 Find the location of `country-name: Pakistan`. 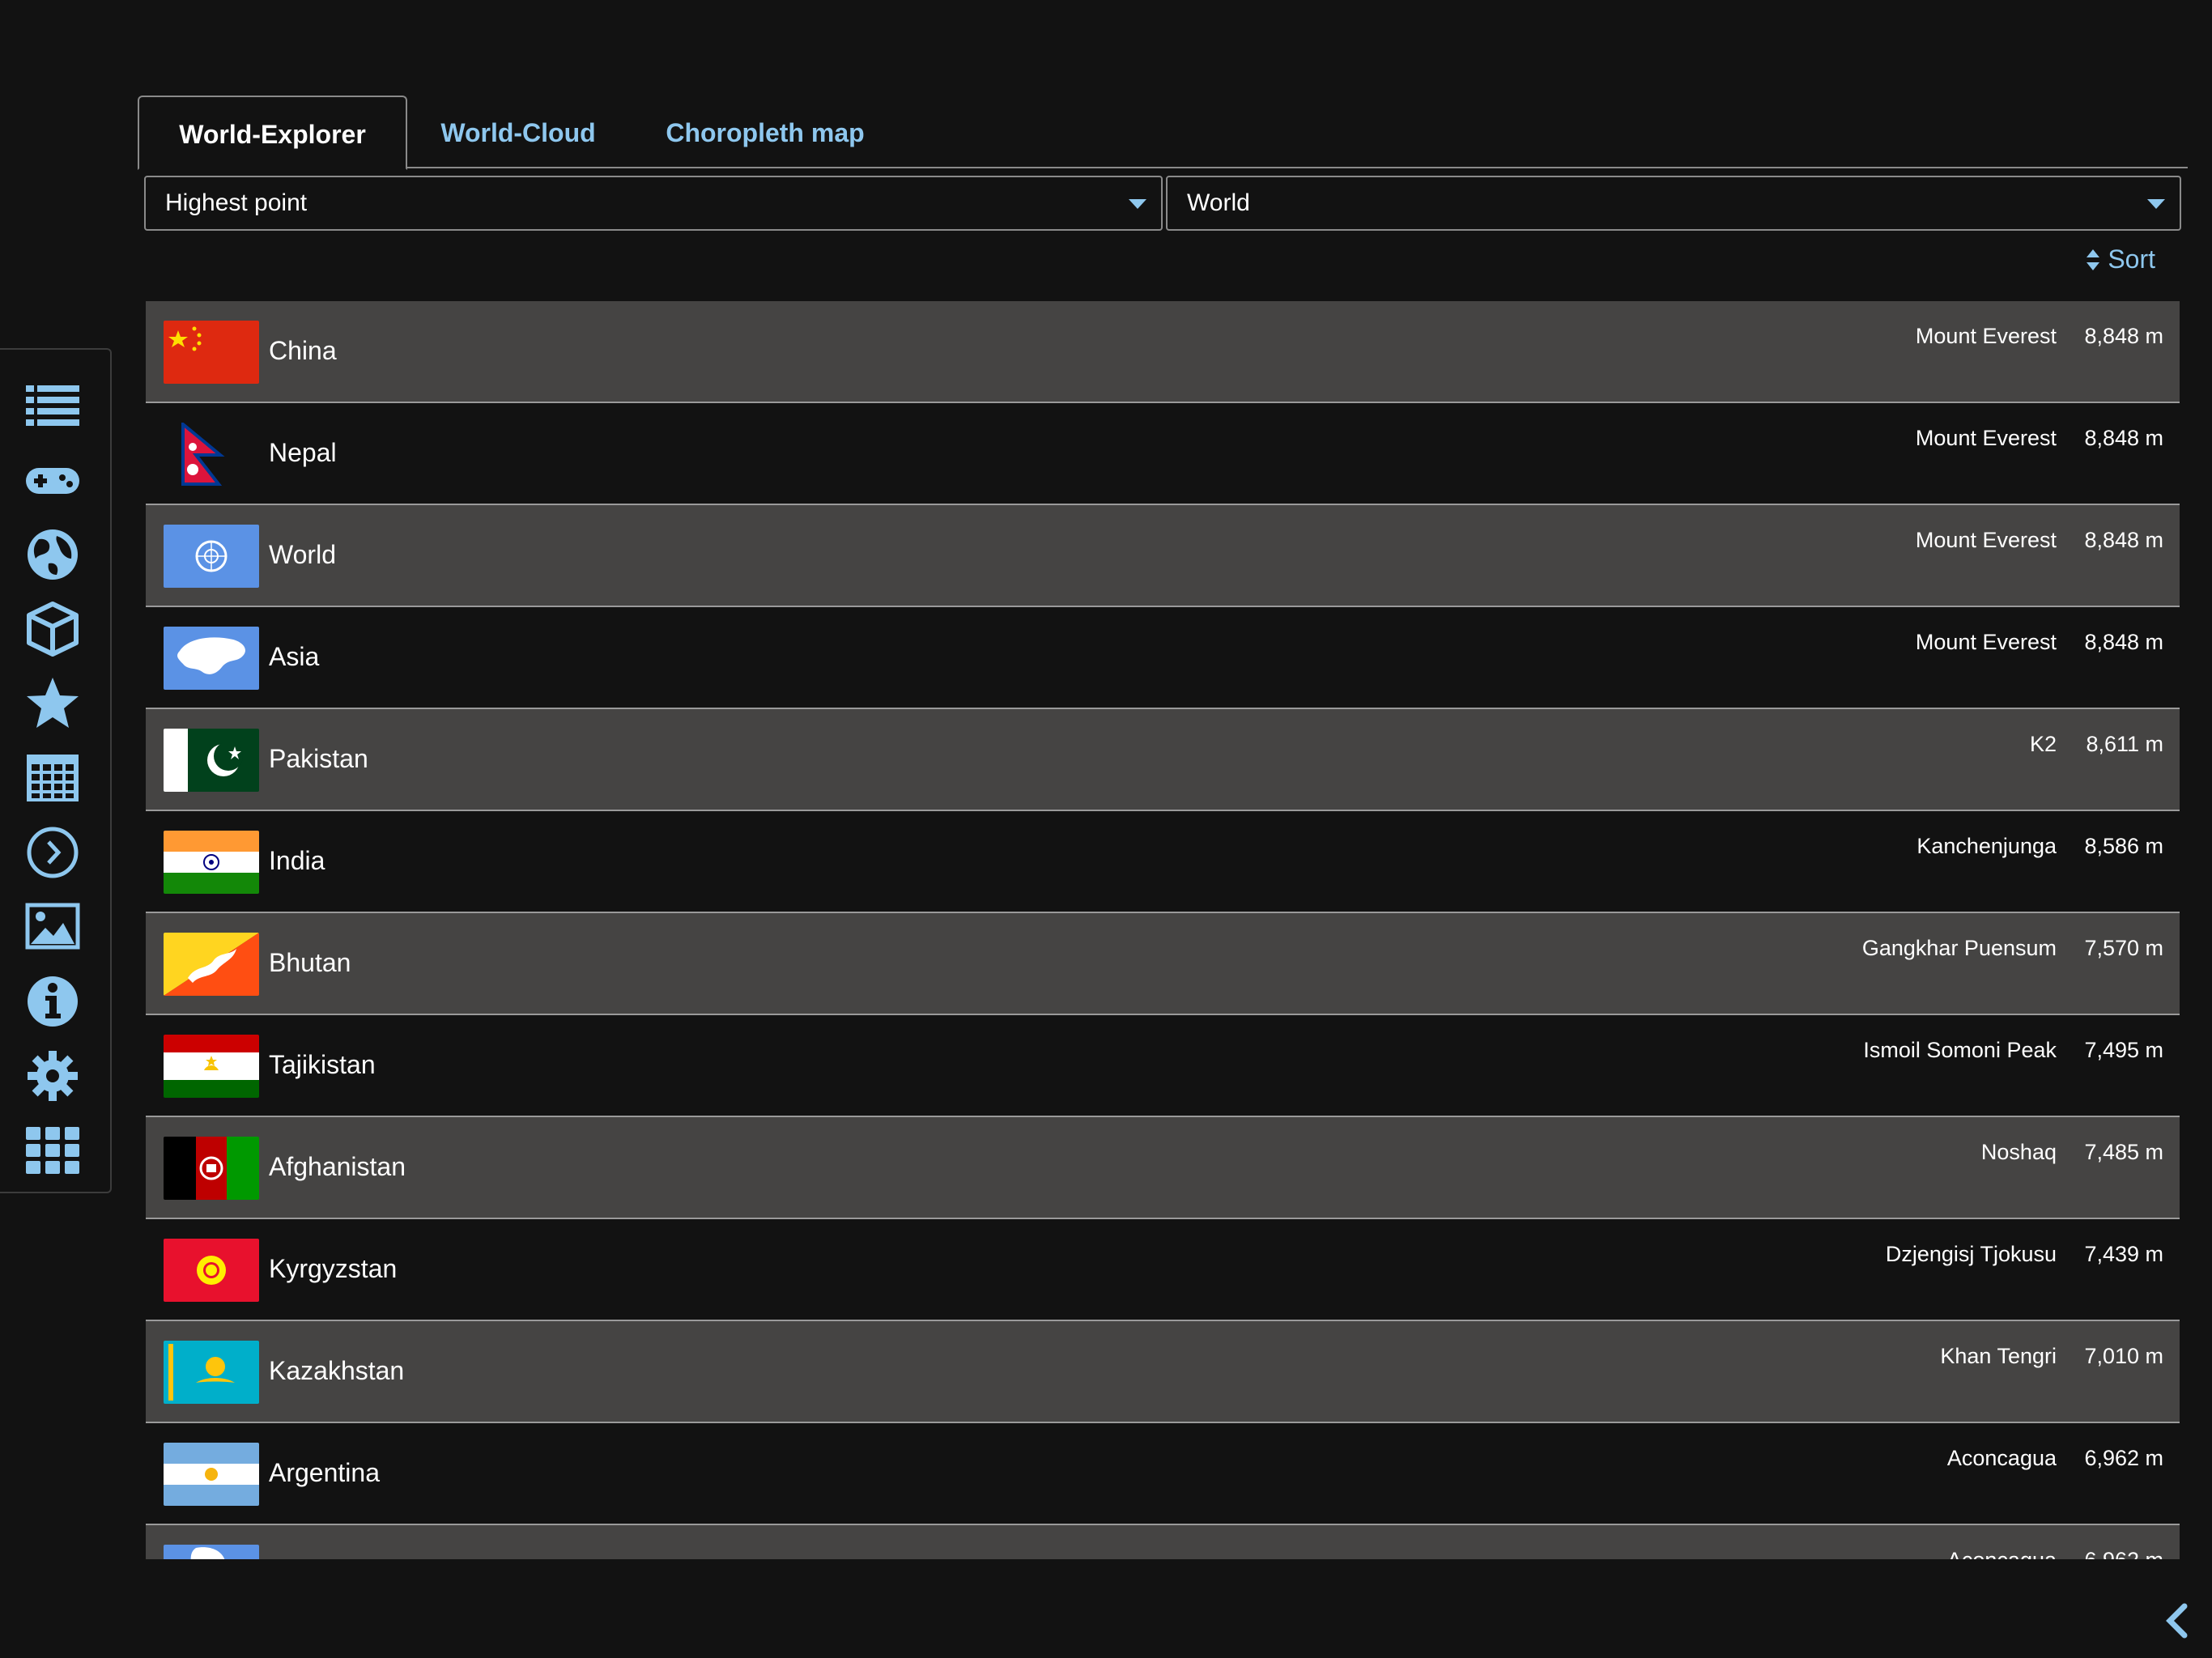

country-name: Pakistan is located at coordinates (318, 758).